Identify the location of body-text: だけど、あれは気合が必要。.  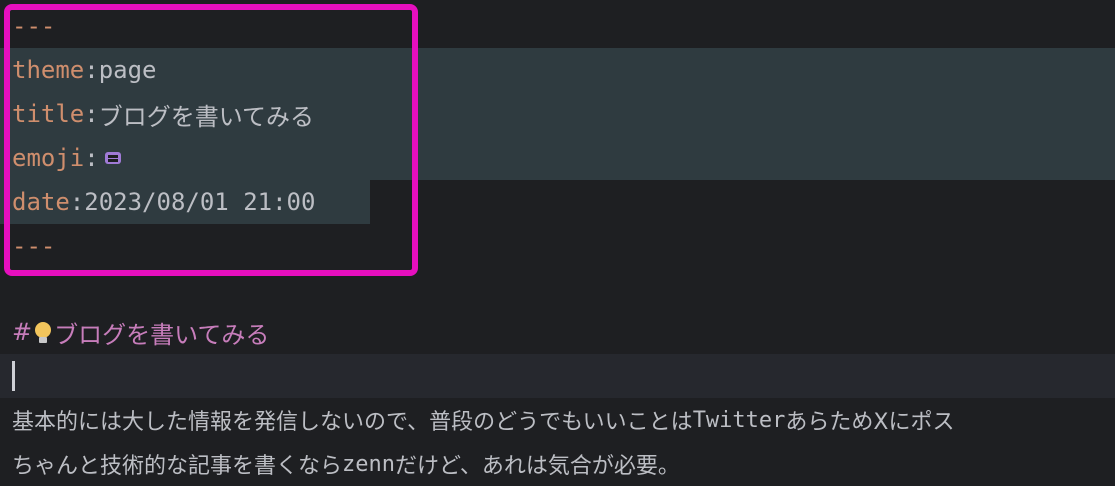
(537, 466).